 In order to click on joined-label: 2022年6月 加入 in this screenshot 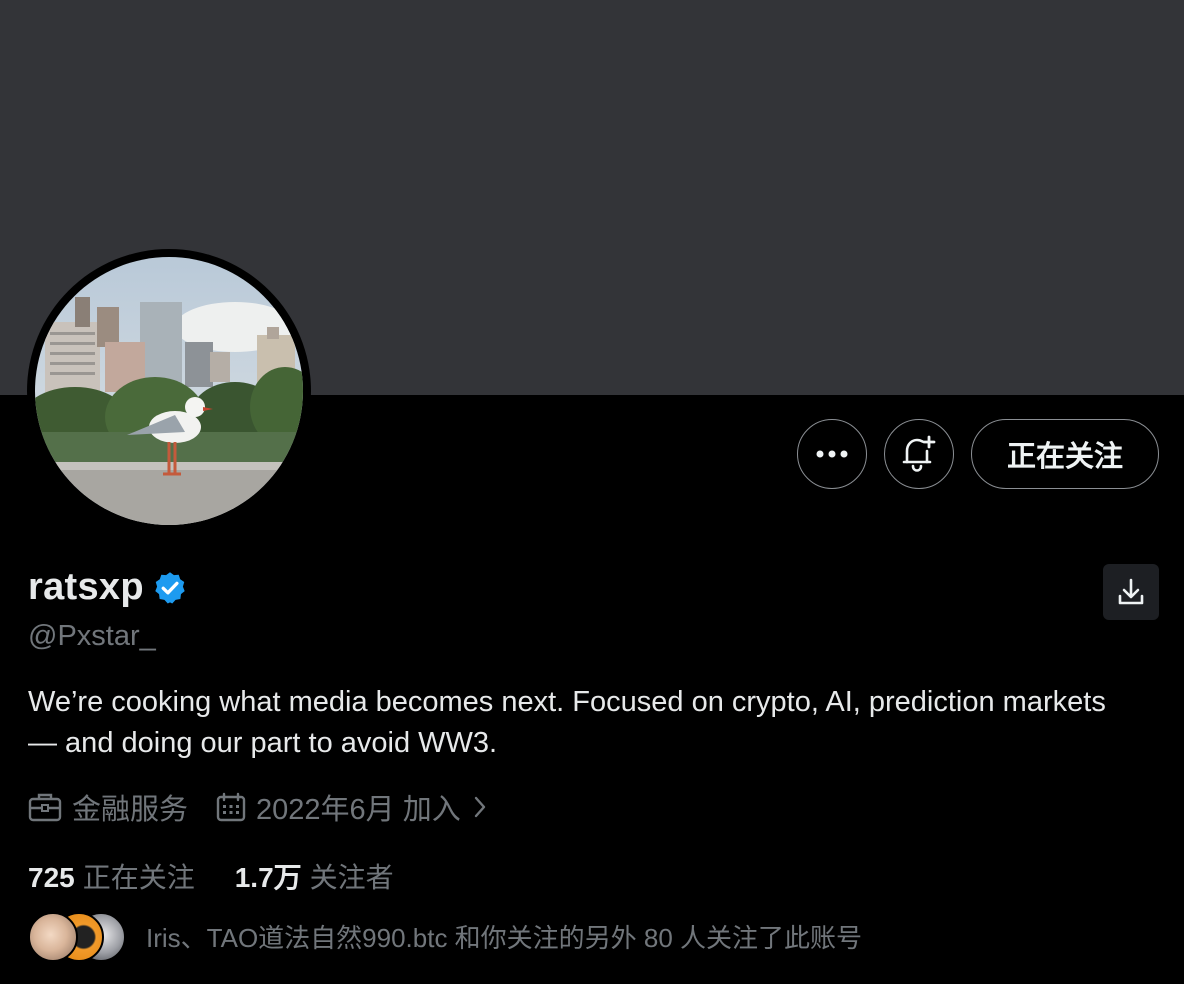, I will do `click(358, 810)`.